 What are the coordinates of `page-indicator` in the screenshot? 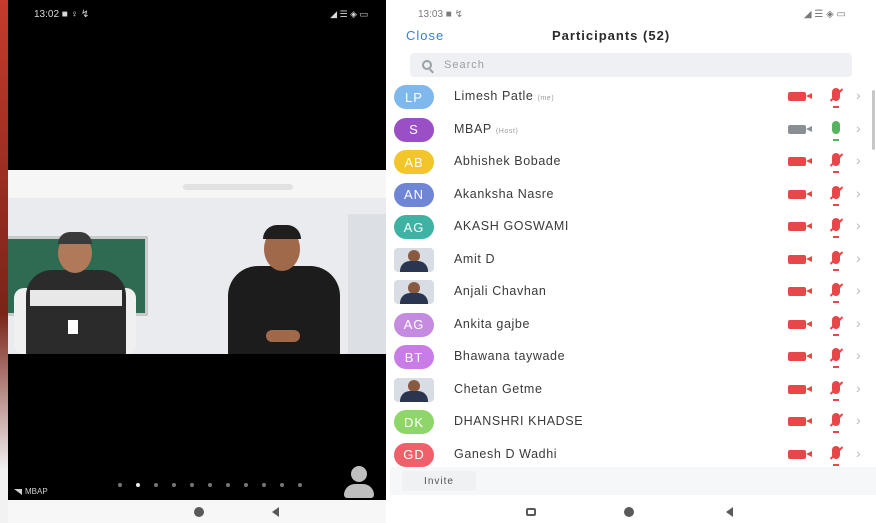 It's located at (210, 485).